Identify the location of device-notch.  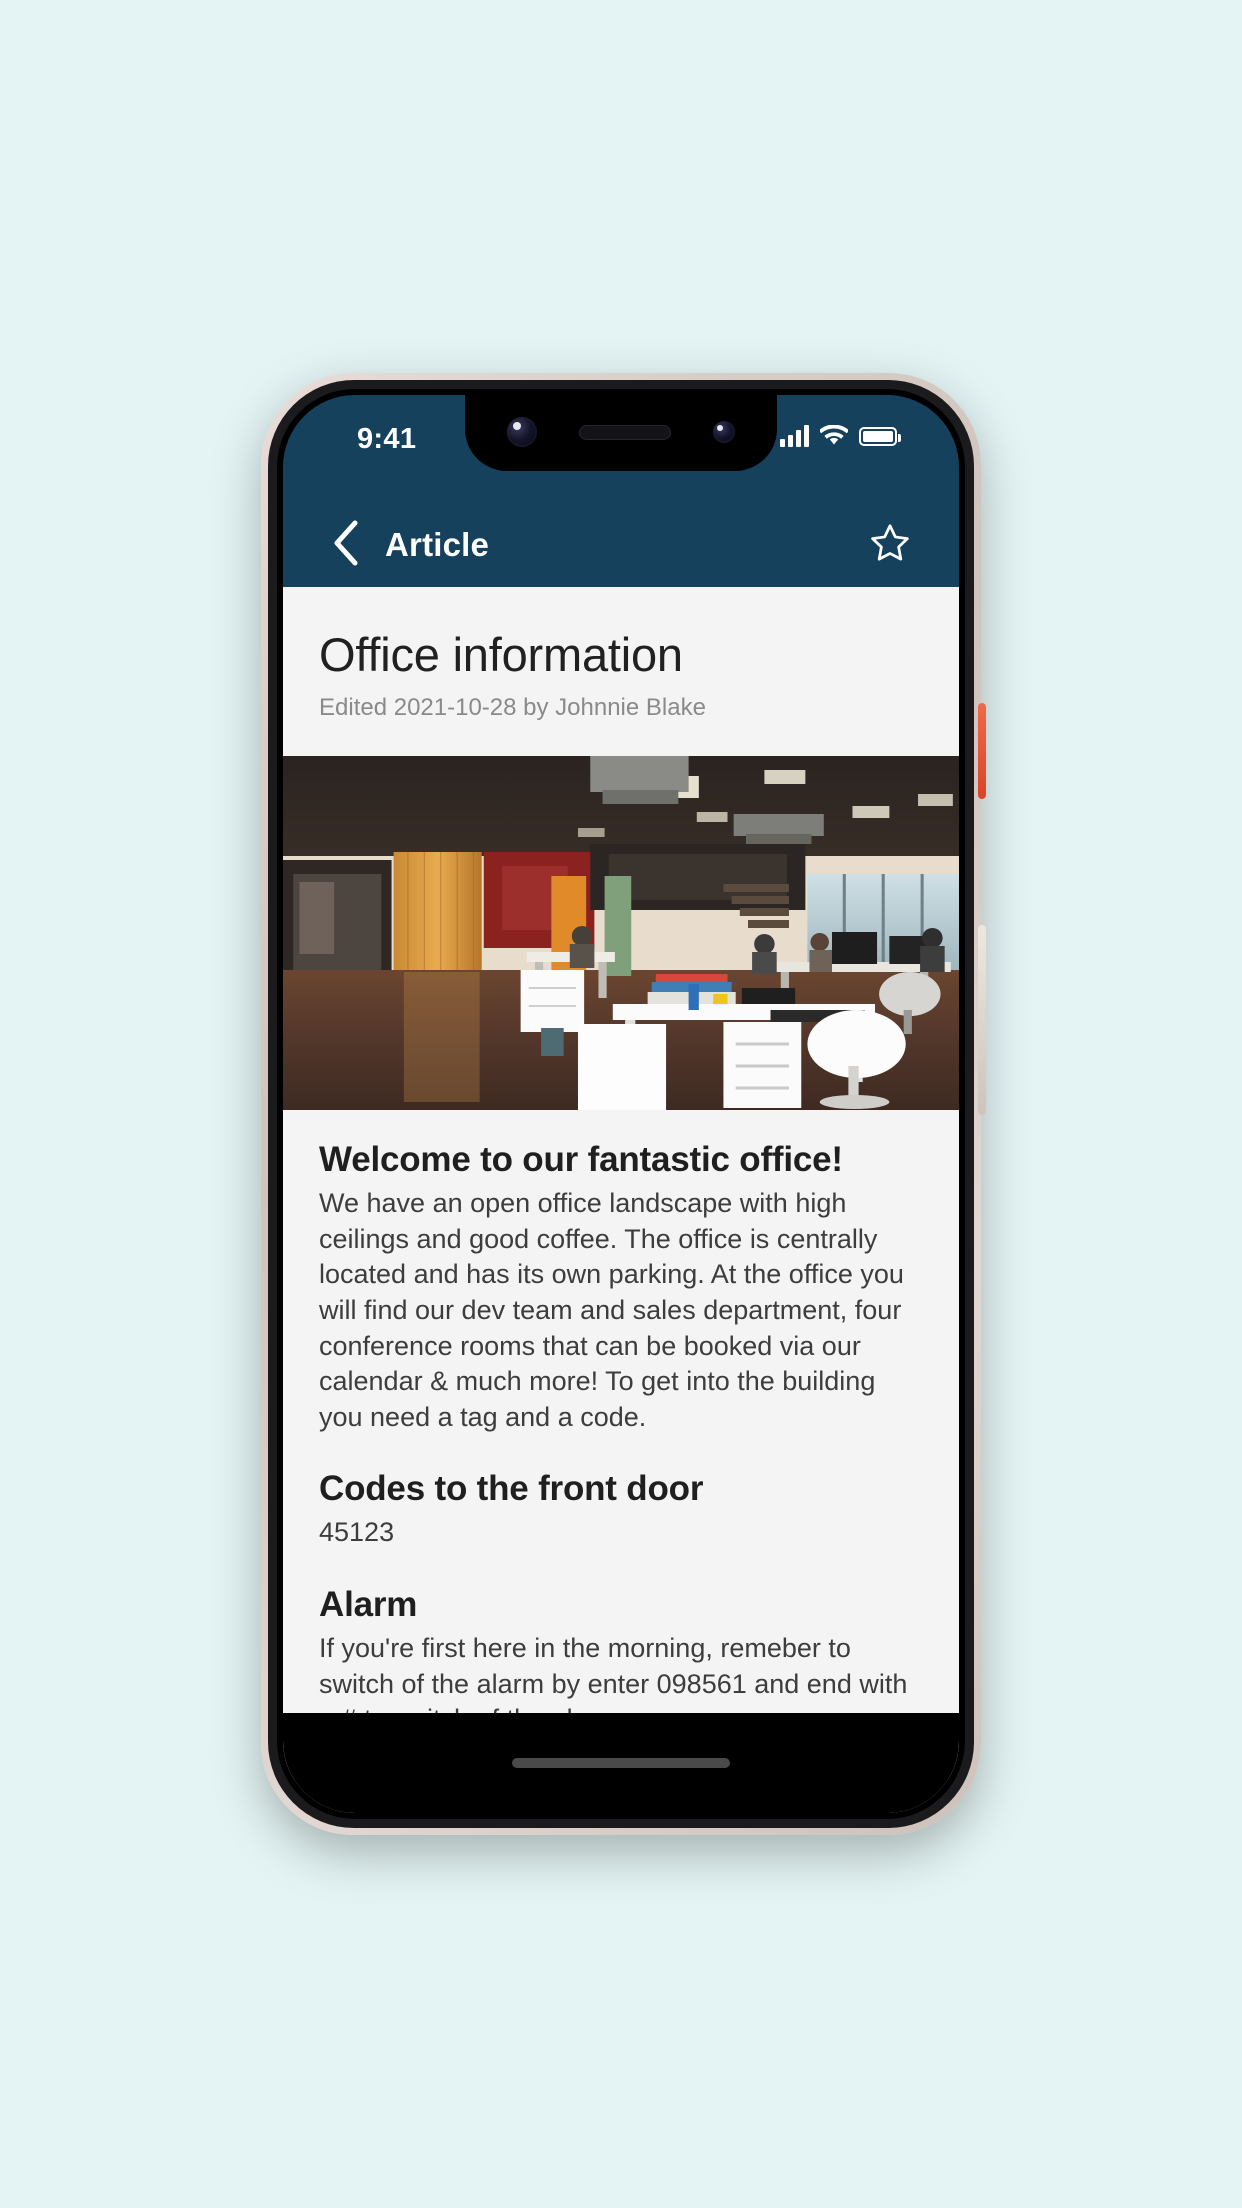
(621, 433).